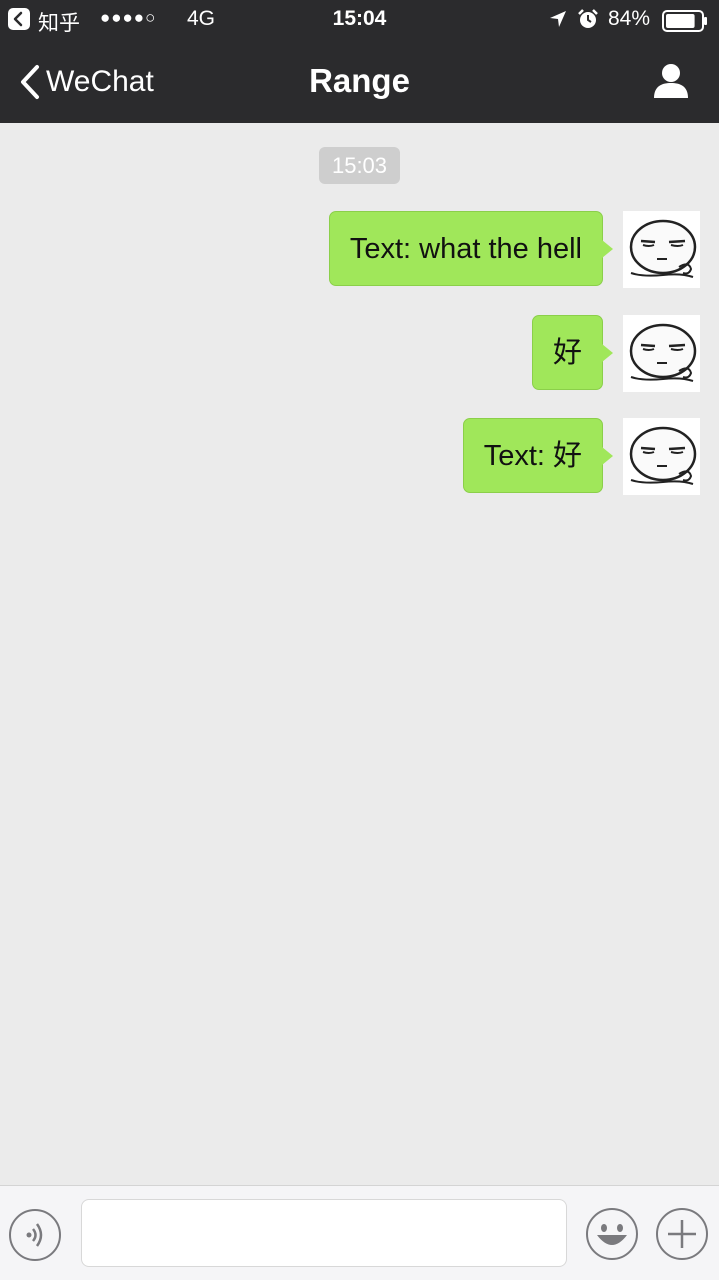  I want to click on message-row: 好, so click(359, 353).